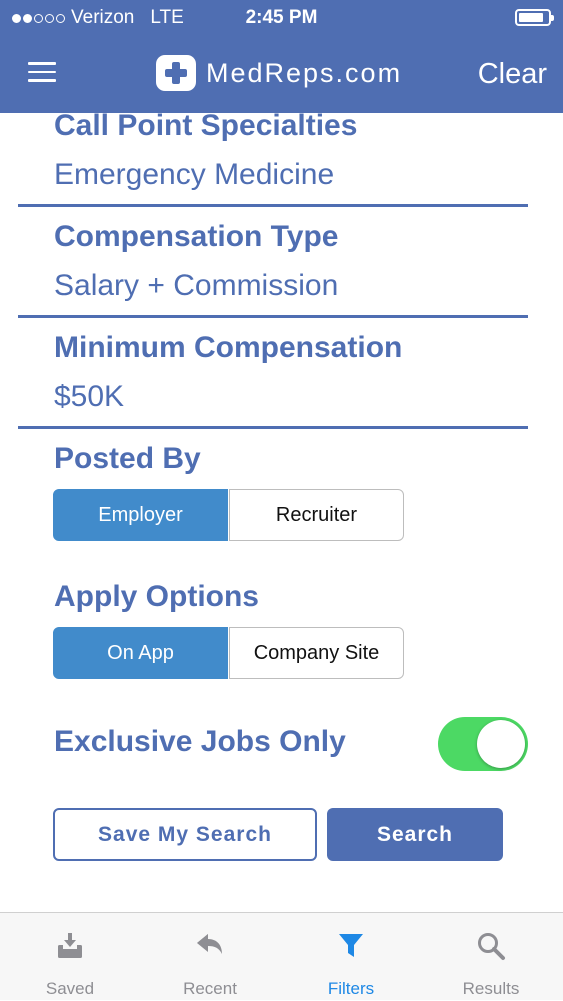 The image size is (563, 1001). I want to click on battery-icon, so click(534, 17).